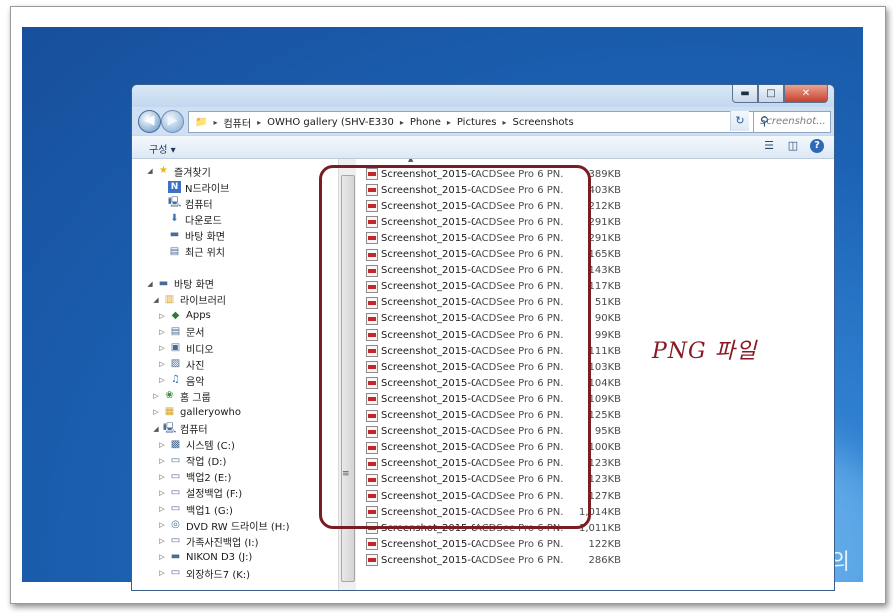  What do you see at coordinates (205, 253) in the screenshot?
I see `nav-item-label: 최근 위치` at bounding box center [205, 253].